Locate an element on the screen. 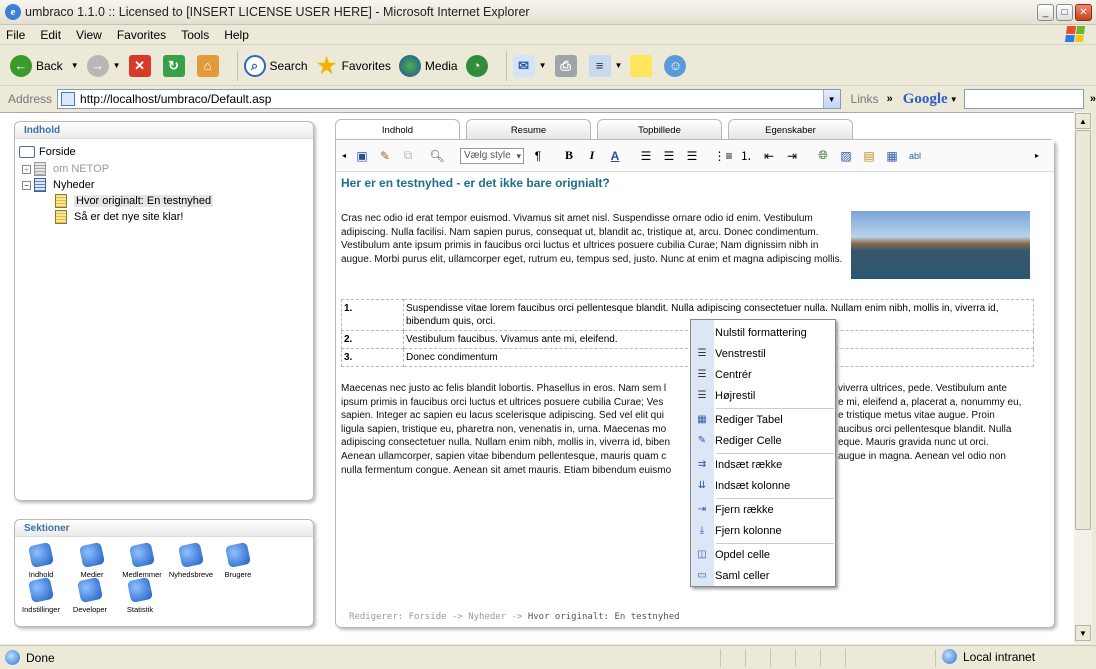 This screenshot has width=1096, height=669. favorites-button: ★ Favorites is located at coordinates (353, 66).